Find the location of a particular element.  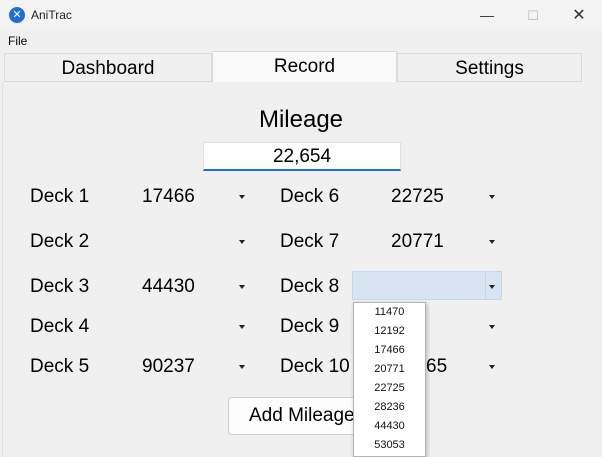

minimize-button: — is located at coordinates (487, 15).